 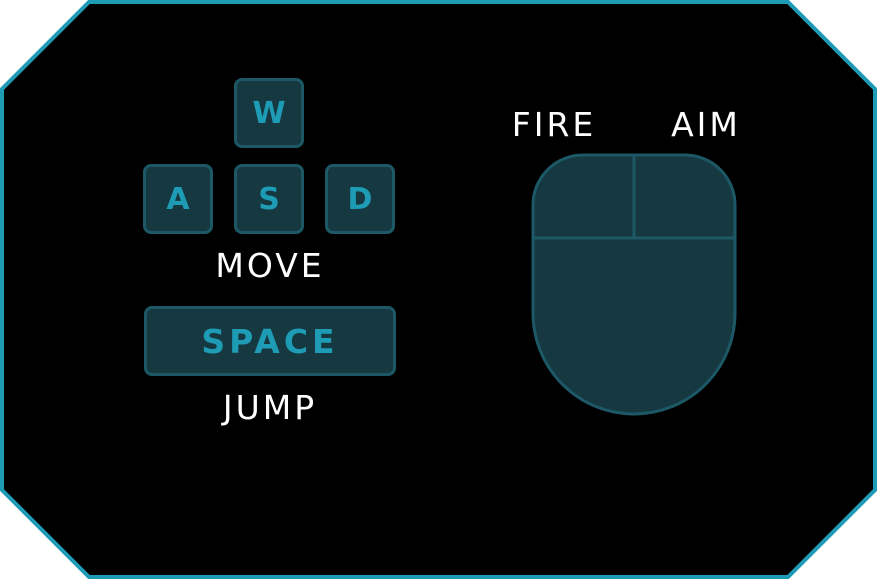 I want to click on key-w: W, so click(x=269, y=113).